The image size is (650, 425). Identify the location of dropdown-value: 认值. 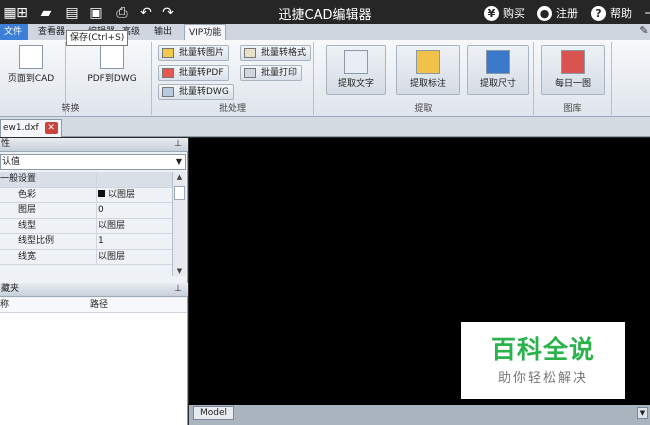
(11, 162).